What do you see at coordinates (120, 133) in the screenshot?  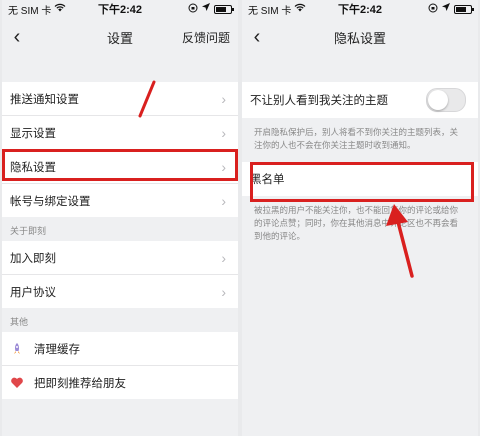 I see `row-display-settings: 显示设置 ›` at bounding box center [120, 133].